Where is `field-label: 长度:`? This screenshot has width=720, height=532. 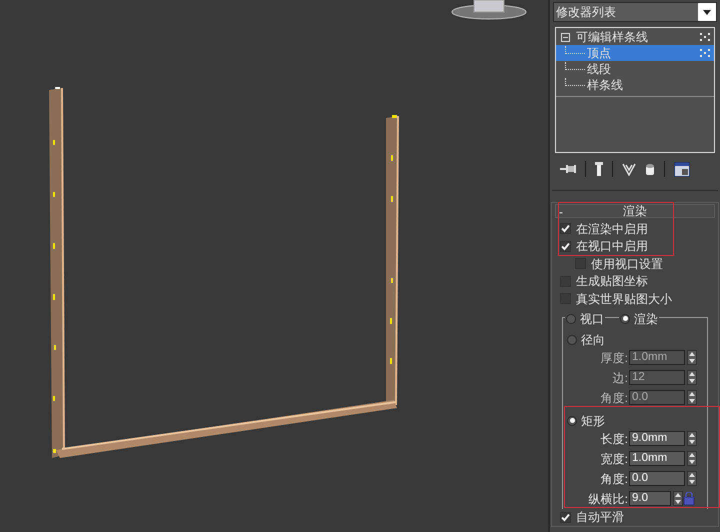 field-label: 长度: is located at coordinates (614, 439).